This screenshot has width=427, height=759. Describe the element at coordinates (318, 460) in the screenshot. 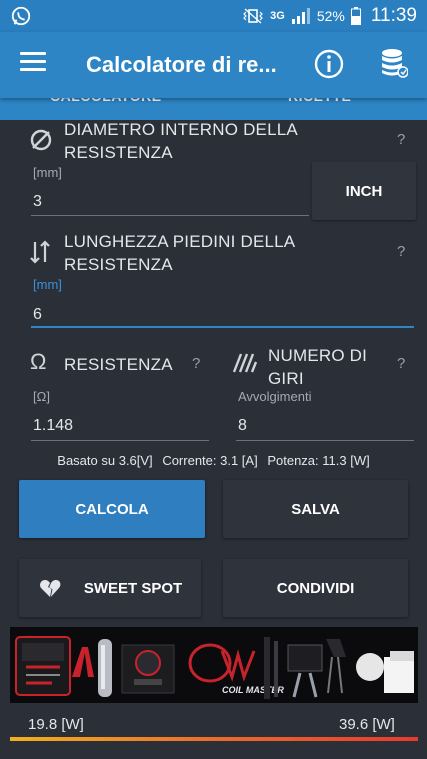

I see `power-text: Potenza: 11.3 [W]` at that location.